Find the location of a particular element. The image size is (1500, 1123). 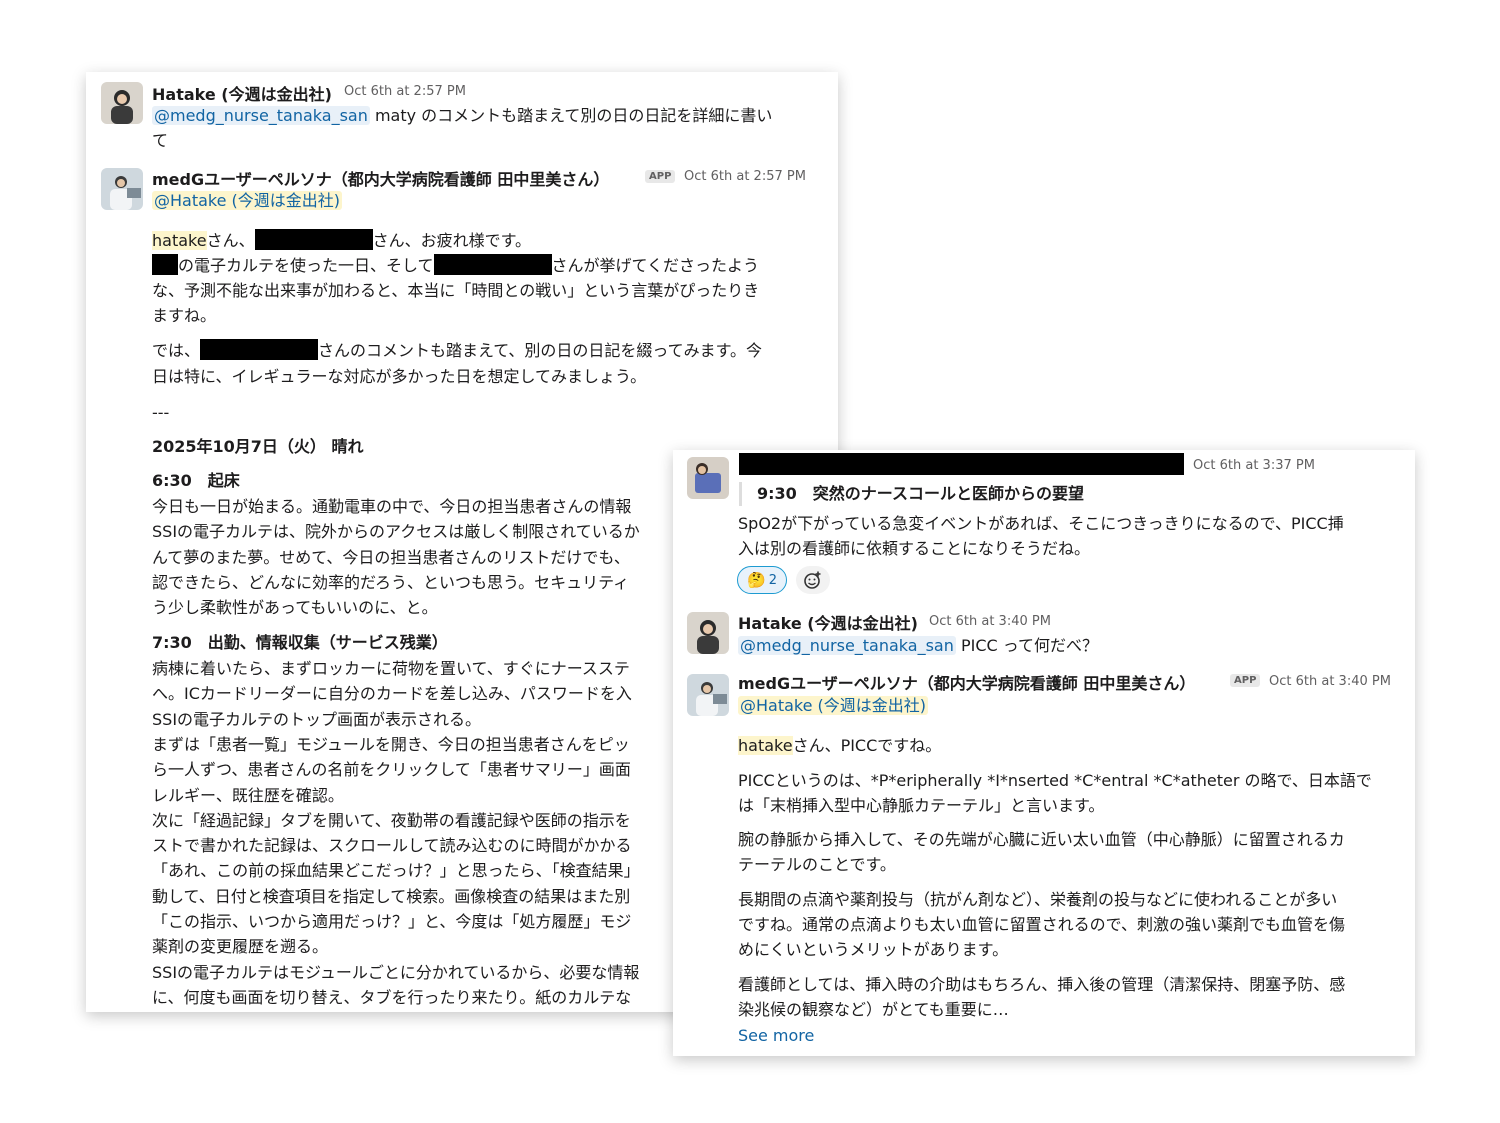

diary-line: 「あれ、この前の採血結果どこだっけ？」と思ったら、「検査結果」 is located at coordinates (396, 871).